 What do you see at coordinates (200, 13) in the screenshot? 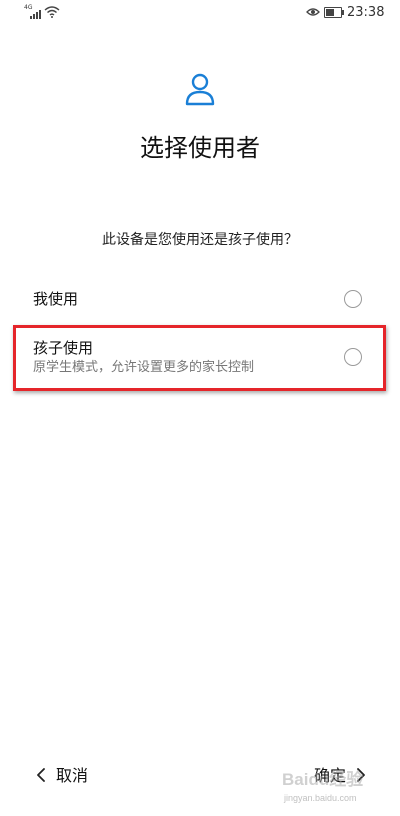
I see `status-bar: 4G 23:38` at bounding box center [200, 13].